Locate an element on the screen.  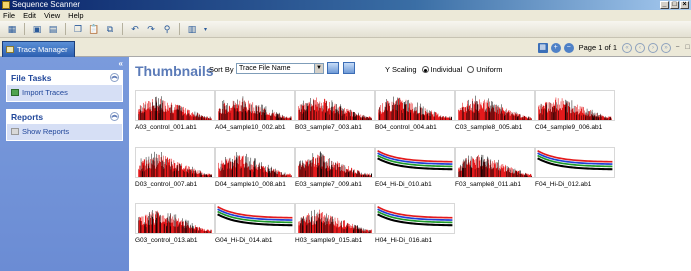
thumbnail-label: C04_sample9_006.ab1 is located at coordinates (569, 127).